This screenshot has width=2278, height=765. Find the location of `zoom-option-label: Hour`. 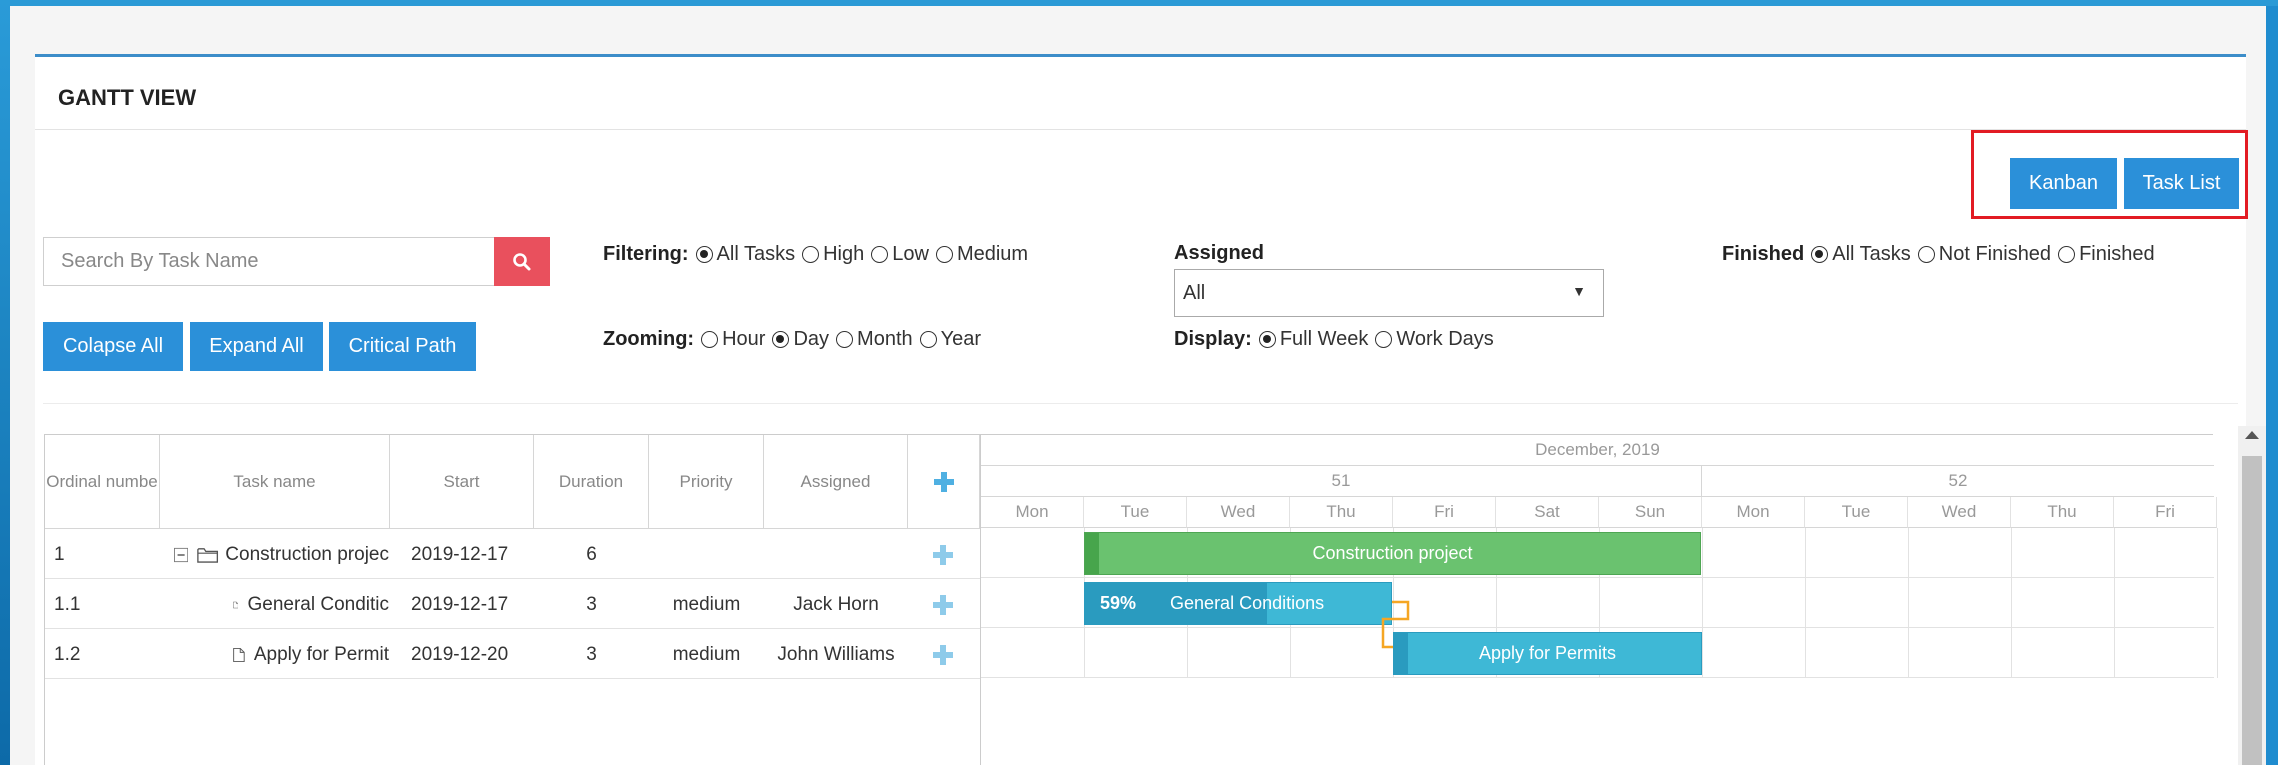

zoom-option-label: Hour is located at coordinates (744, 339).